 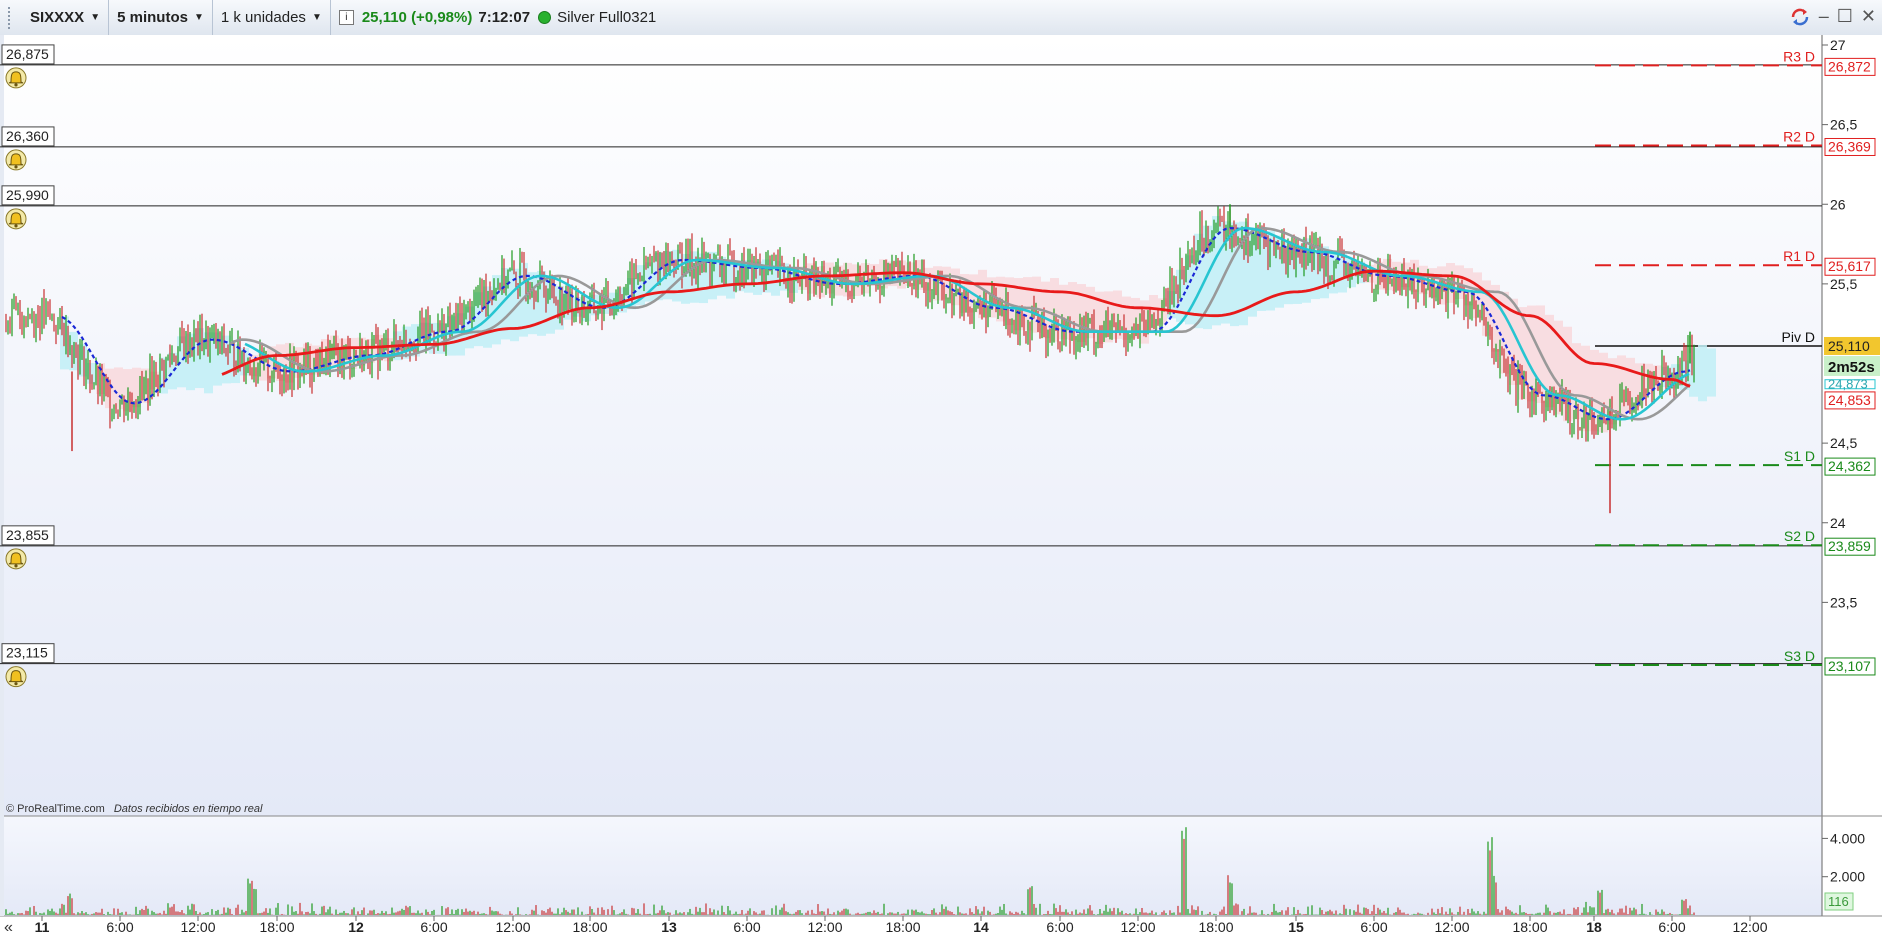 What do you see at coordinates (27, 653) in the screenshot?
I see `alert-label: 23,115` at bounding box center [27, 653].